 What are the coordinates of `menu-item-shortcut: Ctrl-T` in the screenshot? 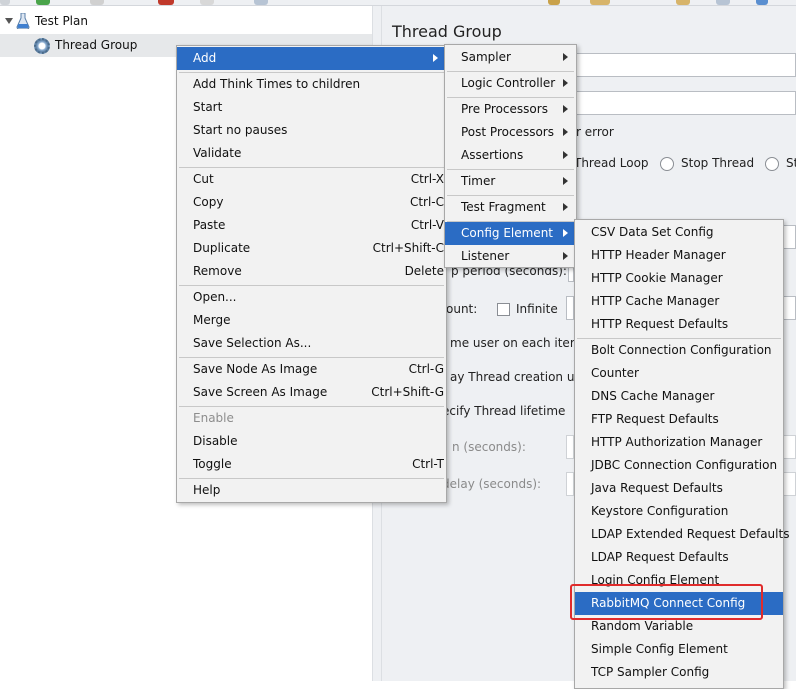 It's located at (428, 464).